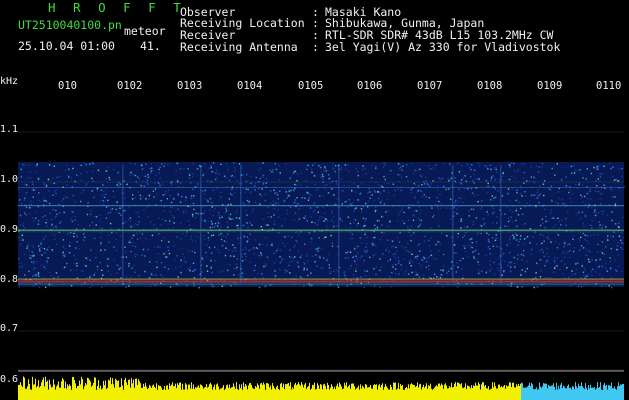 This screenshot has width=629, height=400. What do you see at coordinates (550, 86) in the screenshot?
I see `x-tick-label: 0109` at bounding box center [550, 86].